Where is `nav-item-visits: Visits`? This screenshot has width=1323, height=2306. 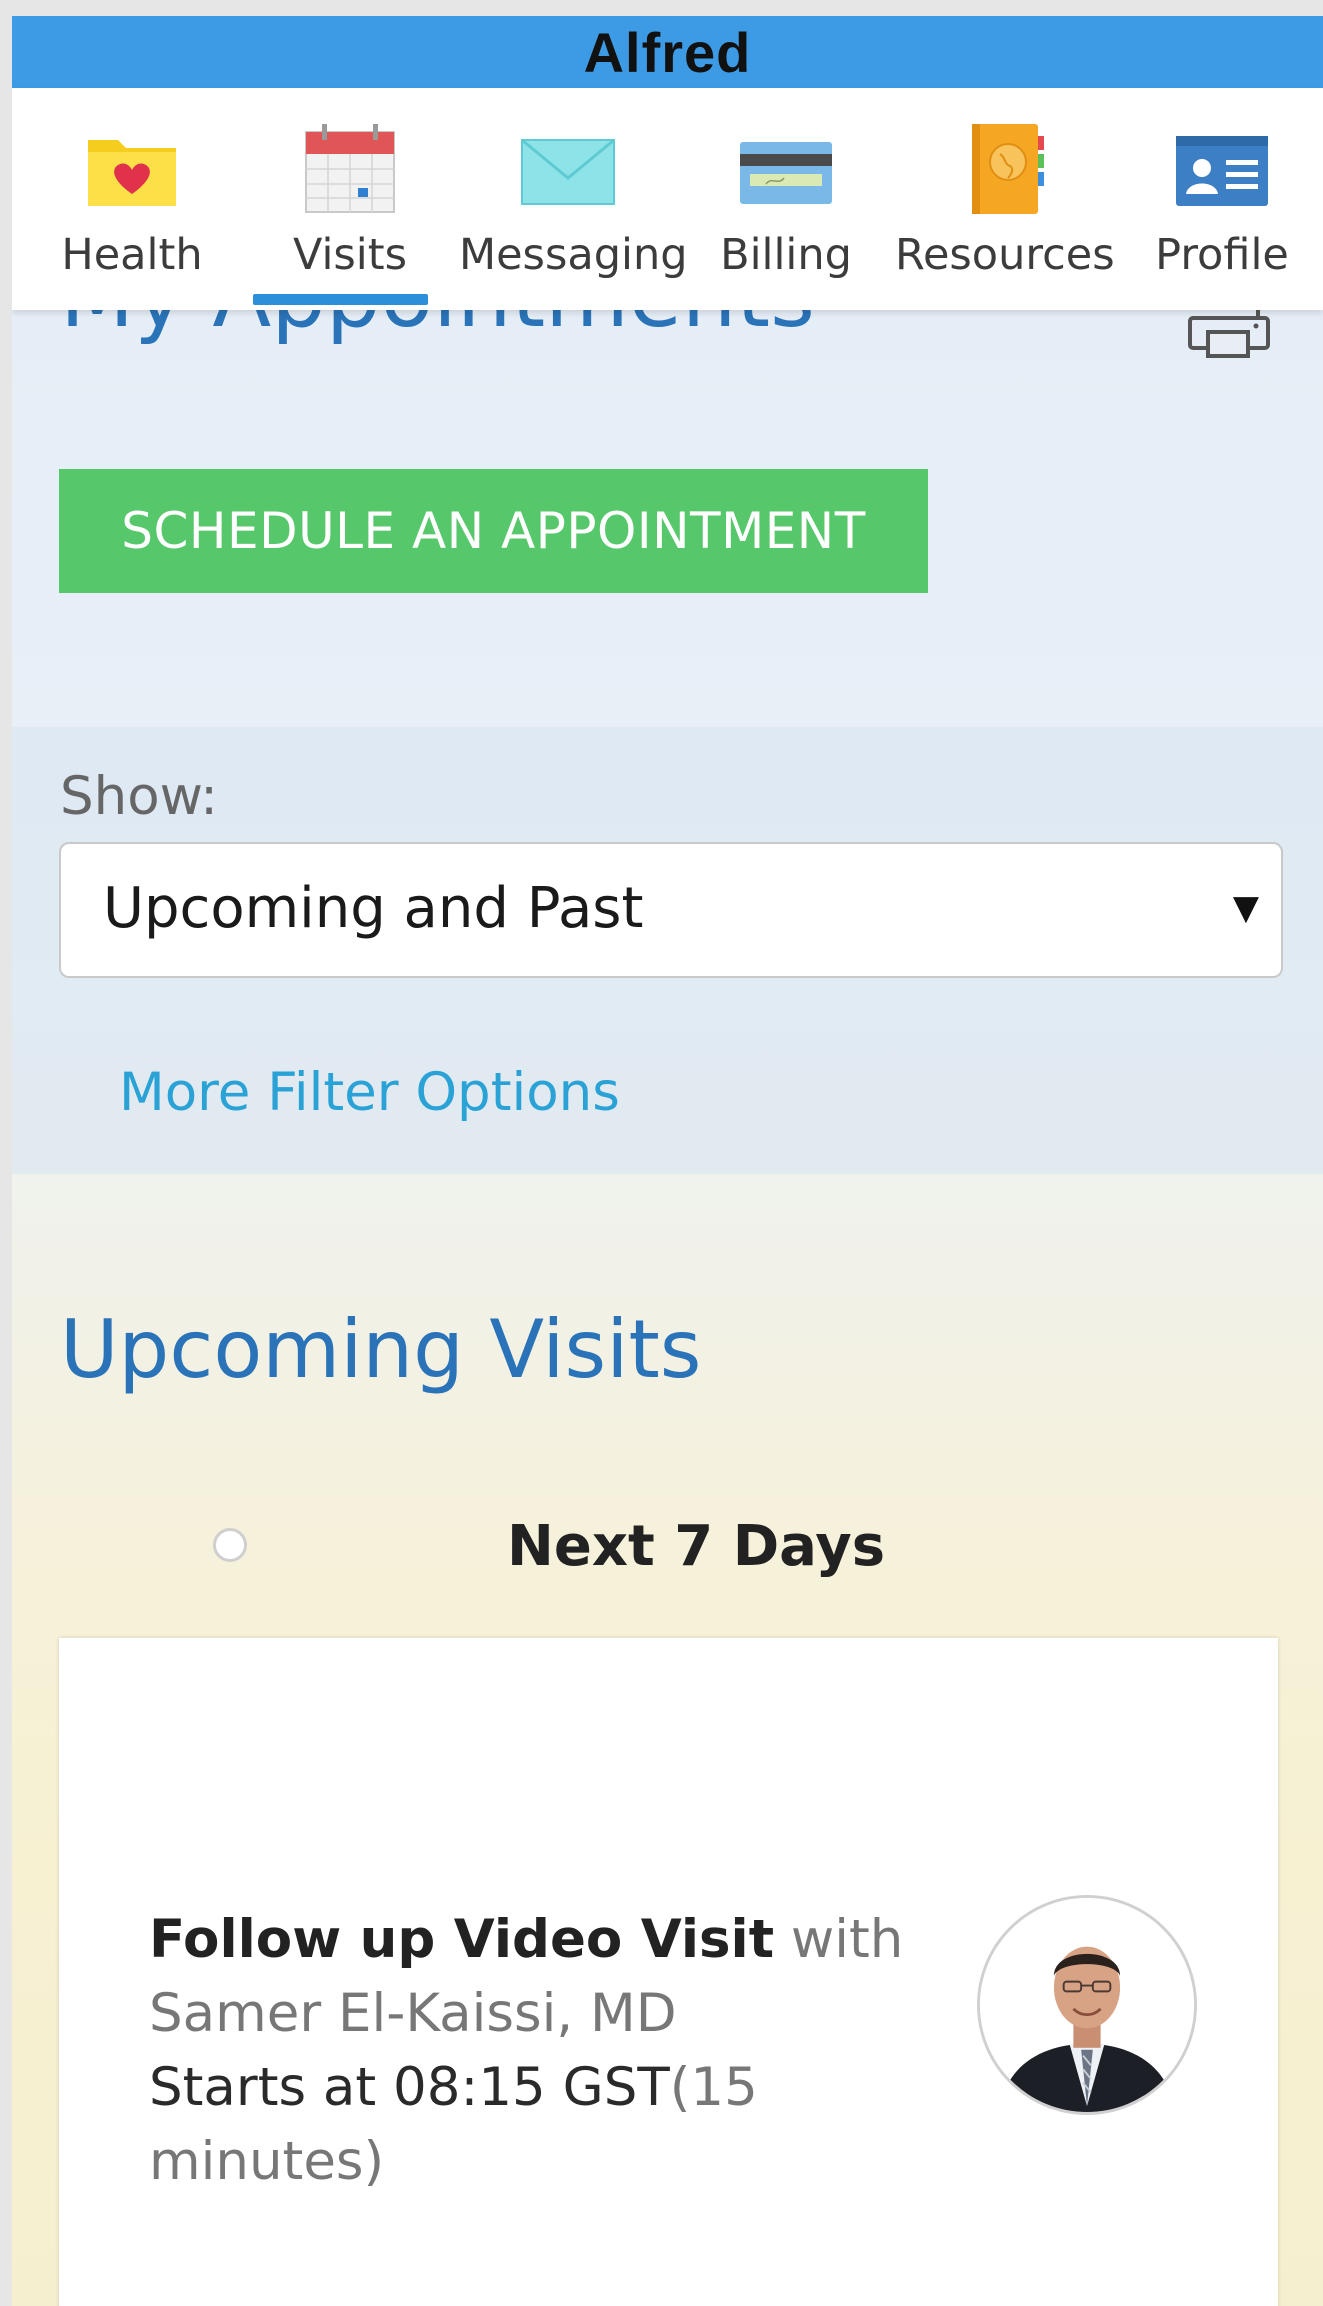
nav-item-visits: Visits is located at coordinates (350, 199).